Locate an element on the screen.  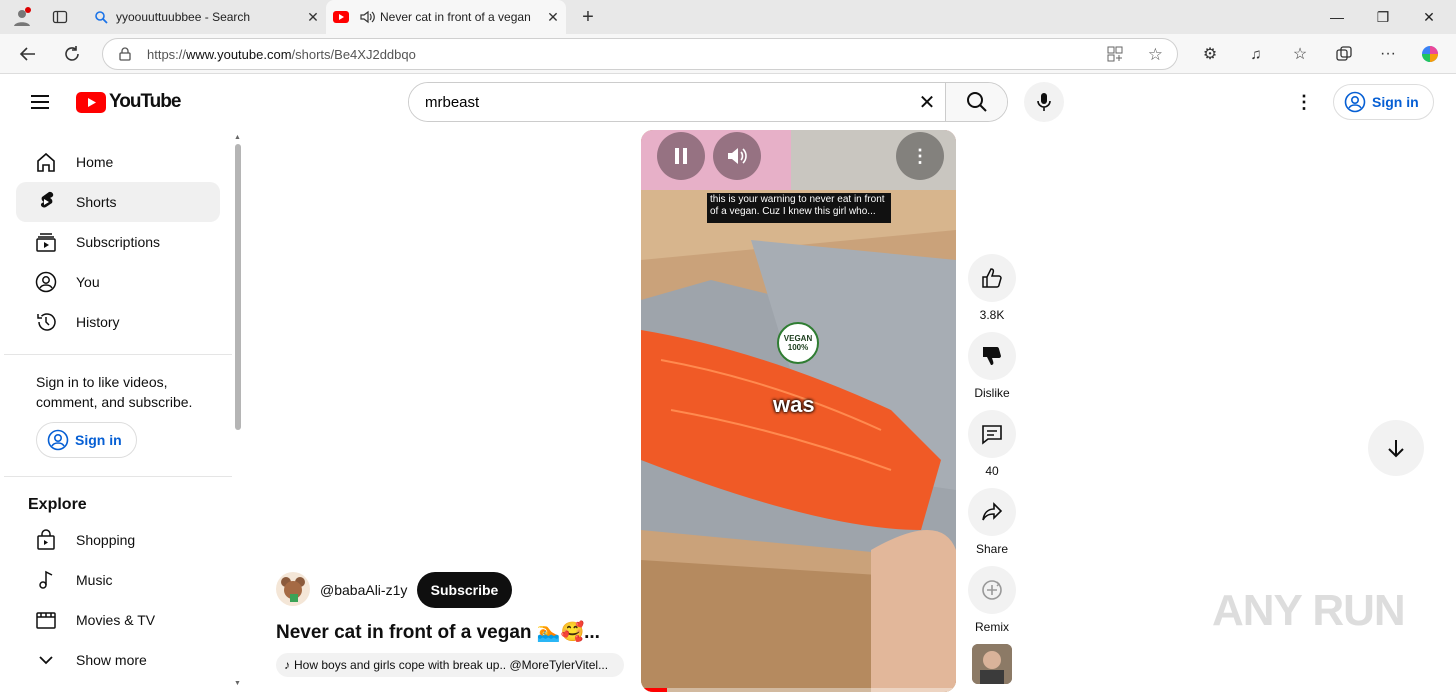
clear-search-icon: ✕ is located at coordinates (927, 102).